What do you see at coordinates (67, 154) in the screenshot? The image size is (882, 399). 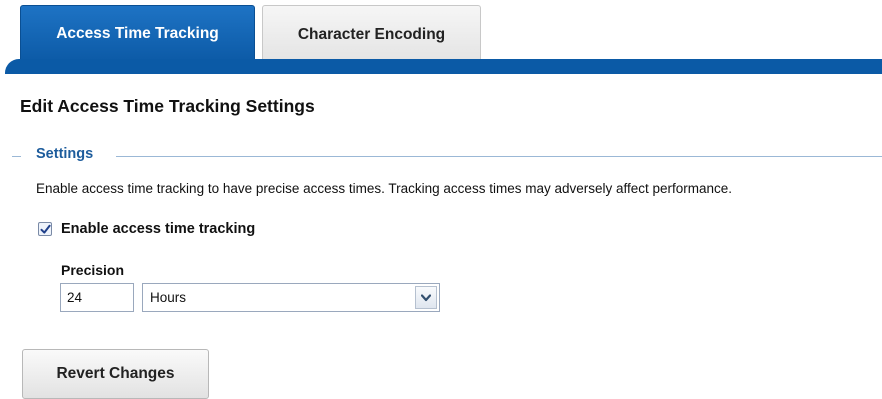 I see `settings-legend: Settings` at bounding box center [67, 154].